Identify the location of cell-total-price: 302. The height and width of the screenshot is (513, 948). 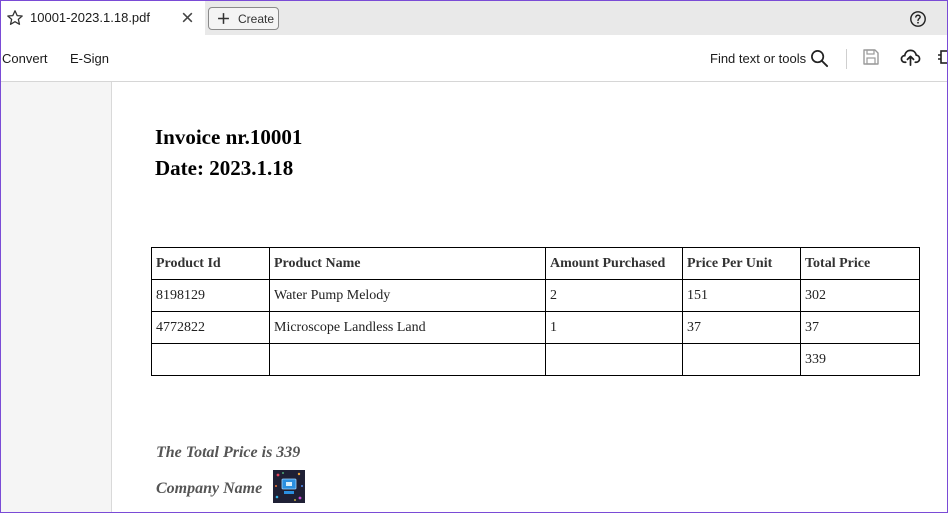
(860, 295).